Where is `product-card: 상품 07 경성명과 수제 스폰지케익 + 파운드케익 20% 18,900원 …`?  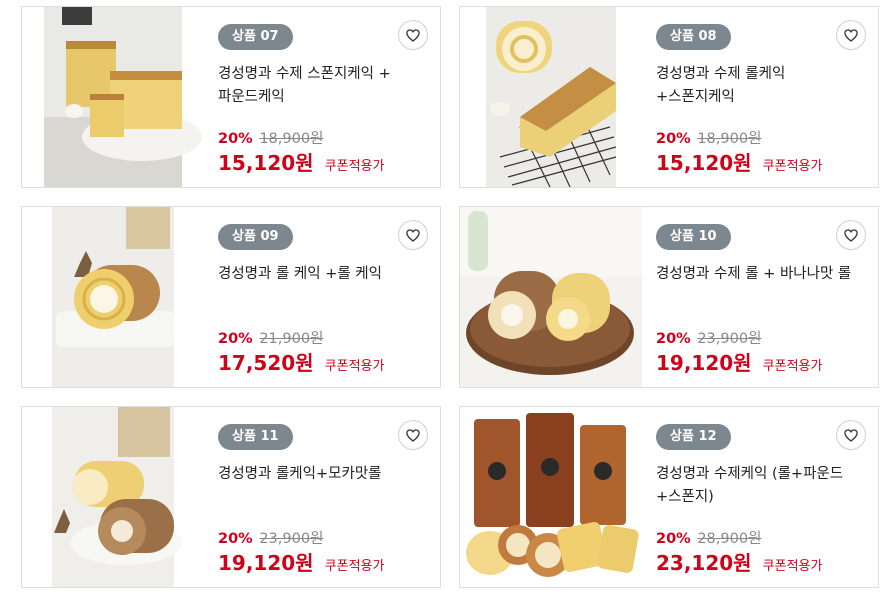
product-card: 상품 07 경성명과 수제 스폰지케익 + 파운드케익 20% 18,900원 … is located at coordinates (231, 97).